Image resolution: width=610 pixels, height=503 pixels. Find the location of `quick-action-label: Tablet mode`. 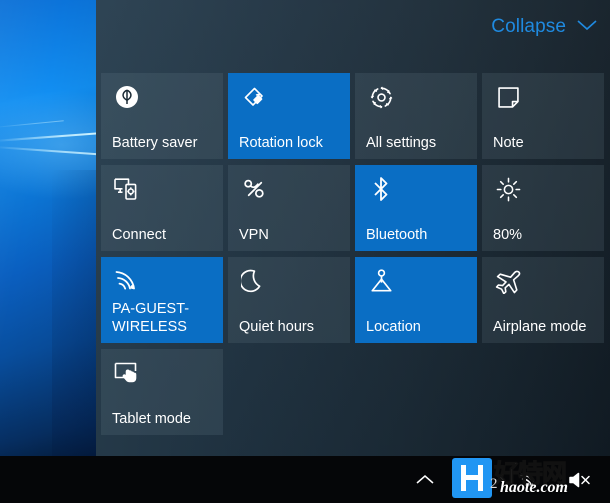

quick-action-label: Tablet mode is located at coordinates (151, 419).